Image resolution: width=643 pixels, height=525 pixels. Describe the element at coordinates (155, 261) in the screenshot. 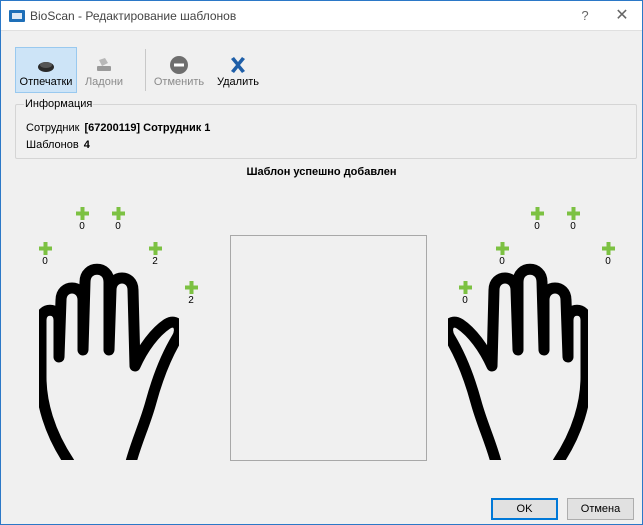

I see `left-index-count: 2` at that location.